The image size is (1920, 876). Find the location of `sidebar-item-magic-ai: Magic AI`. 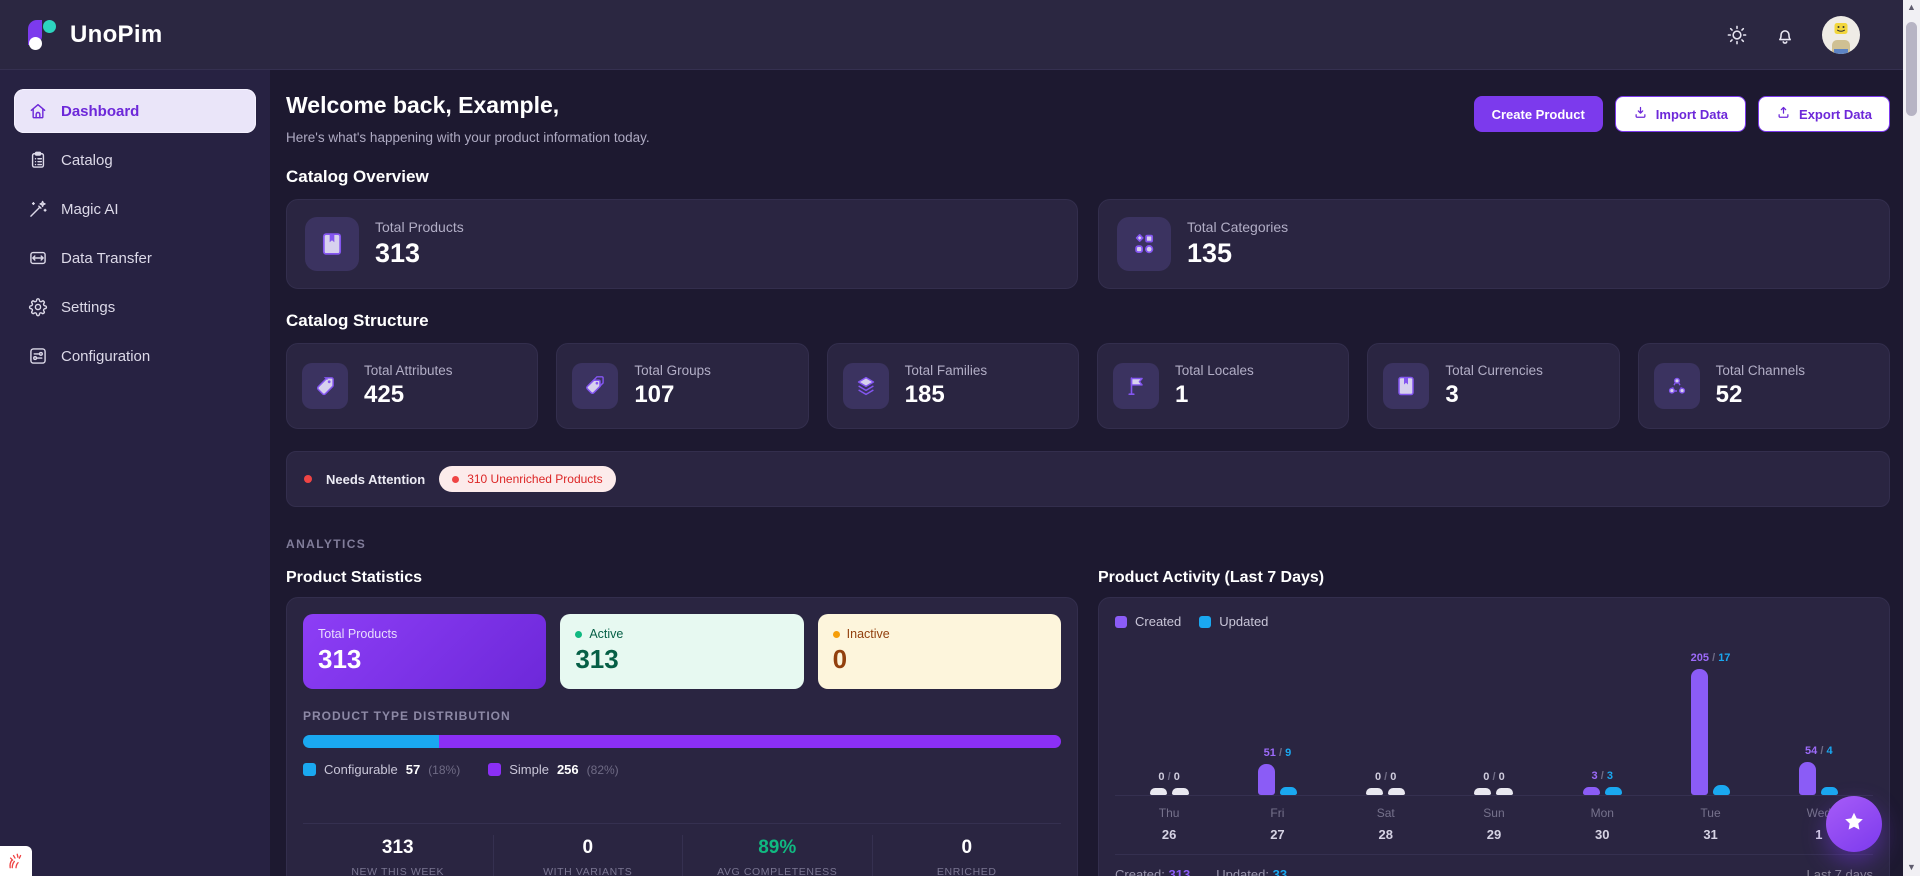

sidebar-item-magic-ai: Magic AI is located at coordinates (135, 209).